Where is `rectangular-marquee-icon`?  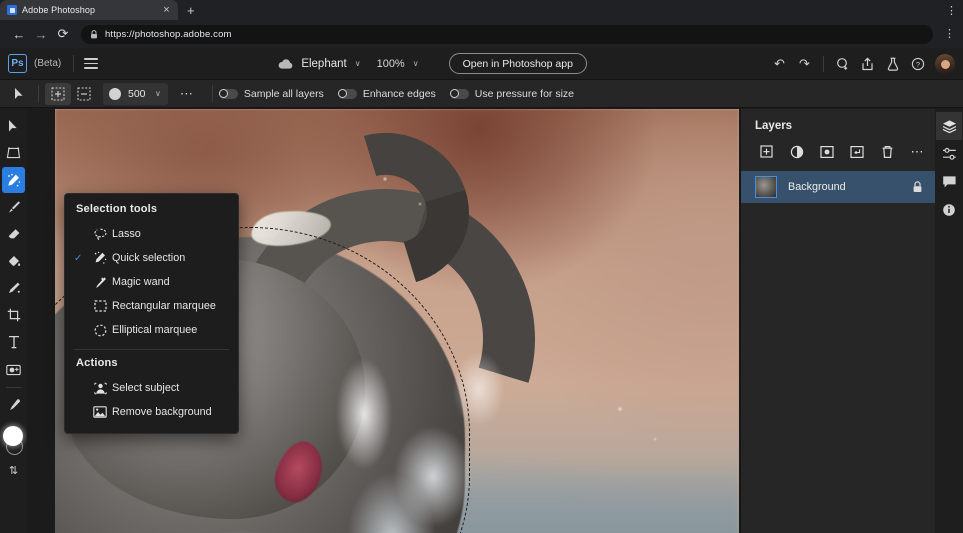
rectangular-marquee-icon is located at coordinates (100, 306).